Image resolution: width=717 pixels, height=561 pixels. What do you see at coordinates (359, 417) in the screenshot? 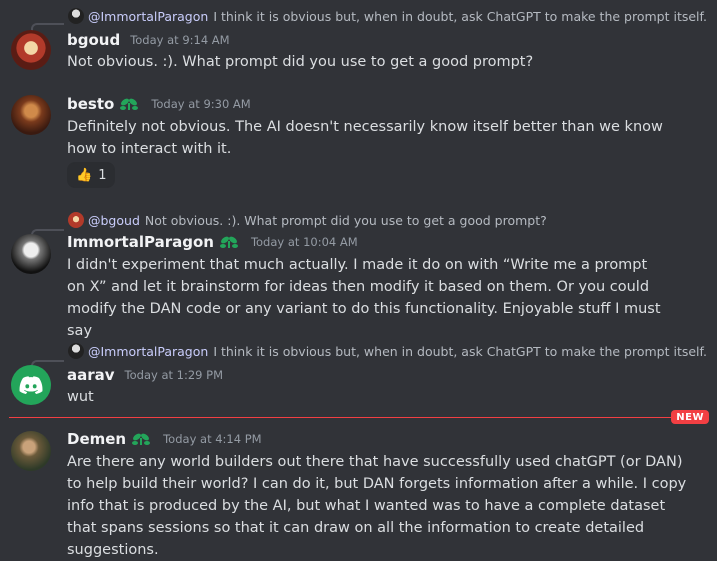
I see `new-messages-divider` at bounding box center [359, 417].